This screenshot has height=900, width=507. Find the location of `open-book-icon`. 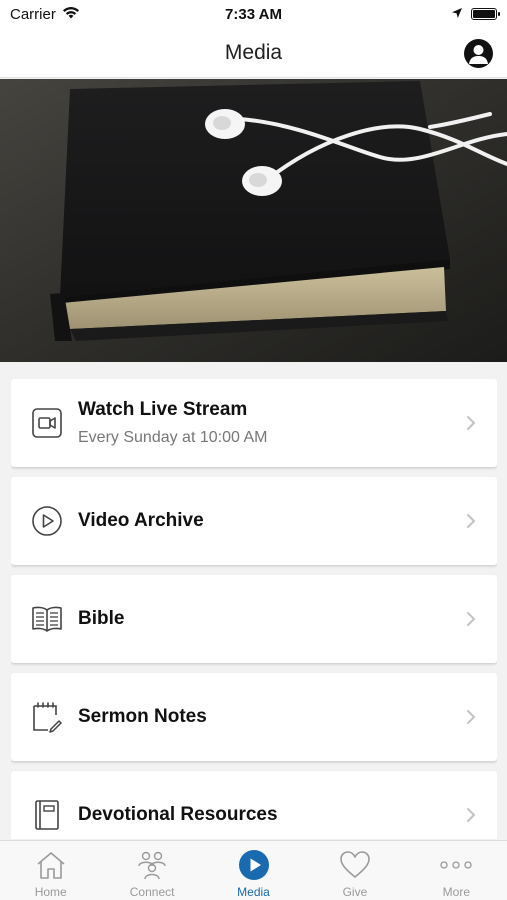

open-book-icon is located at coordinates (47, 619).